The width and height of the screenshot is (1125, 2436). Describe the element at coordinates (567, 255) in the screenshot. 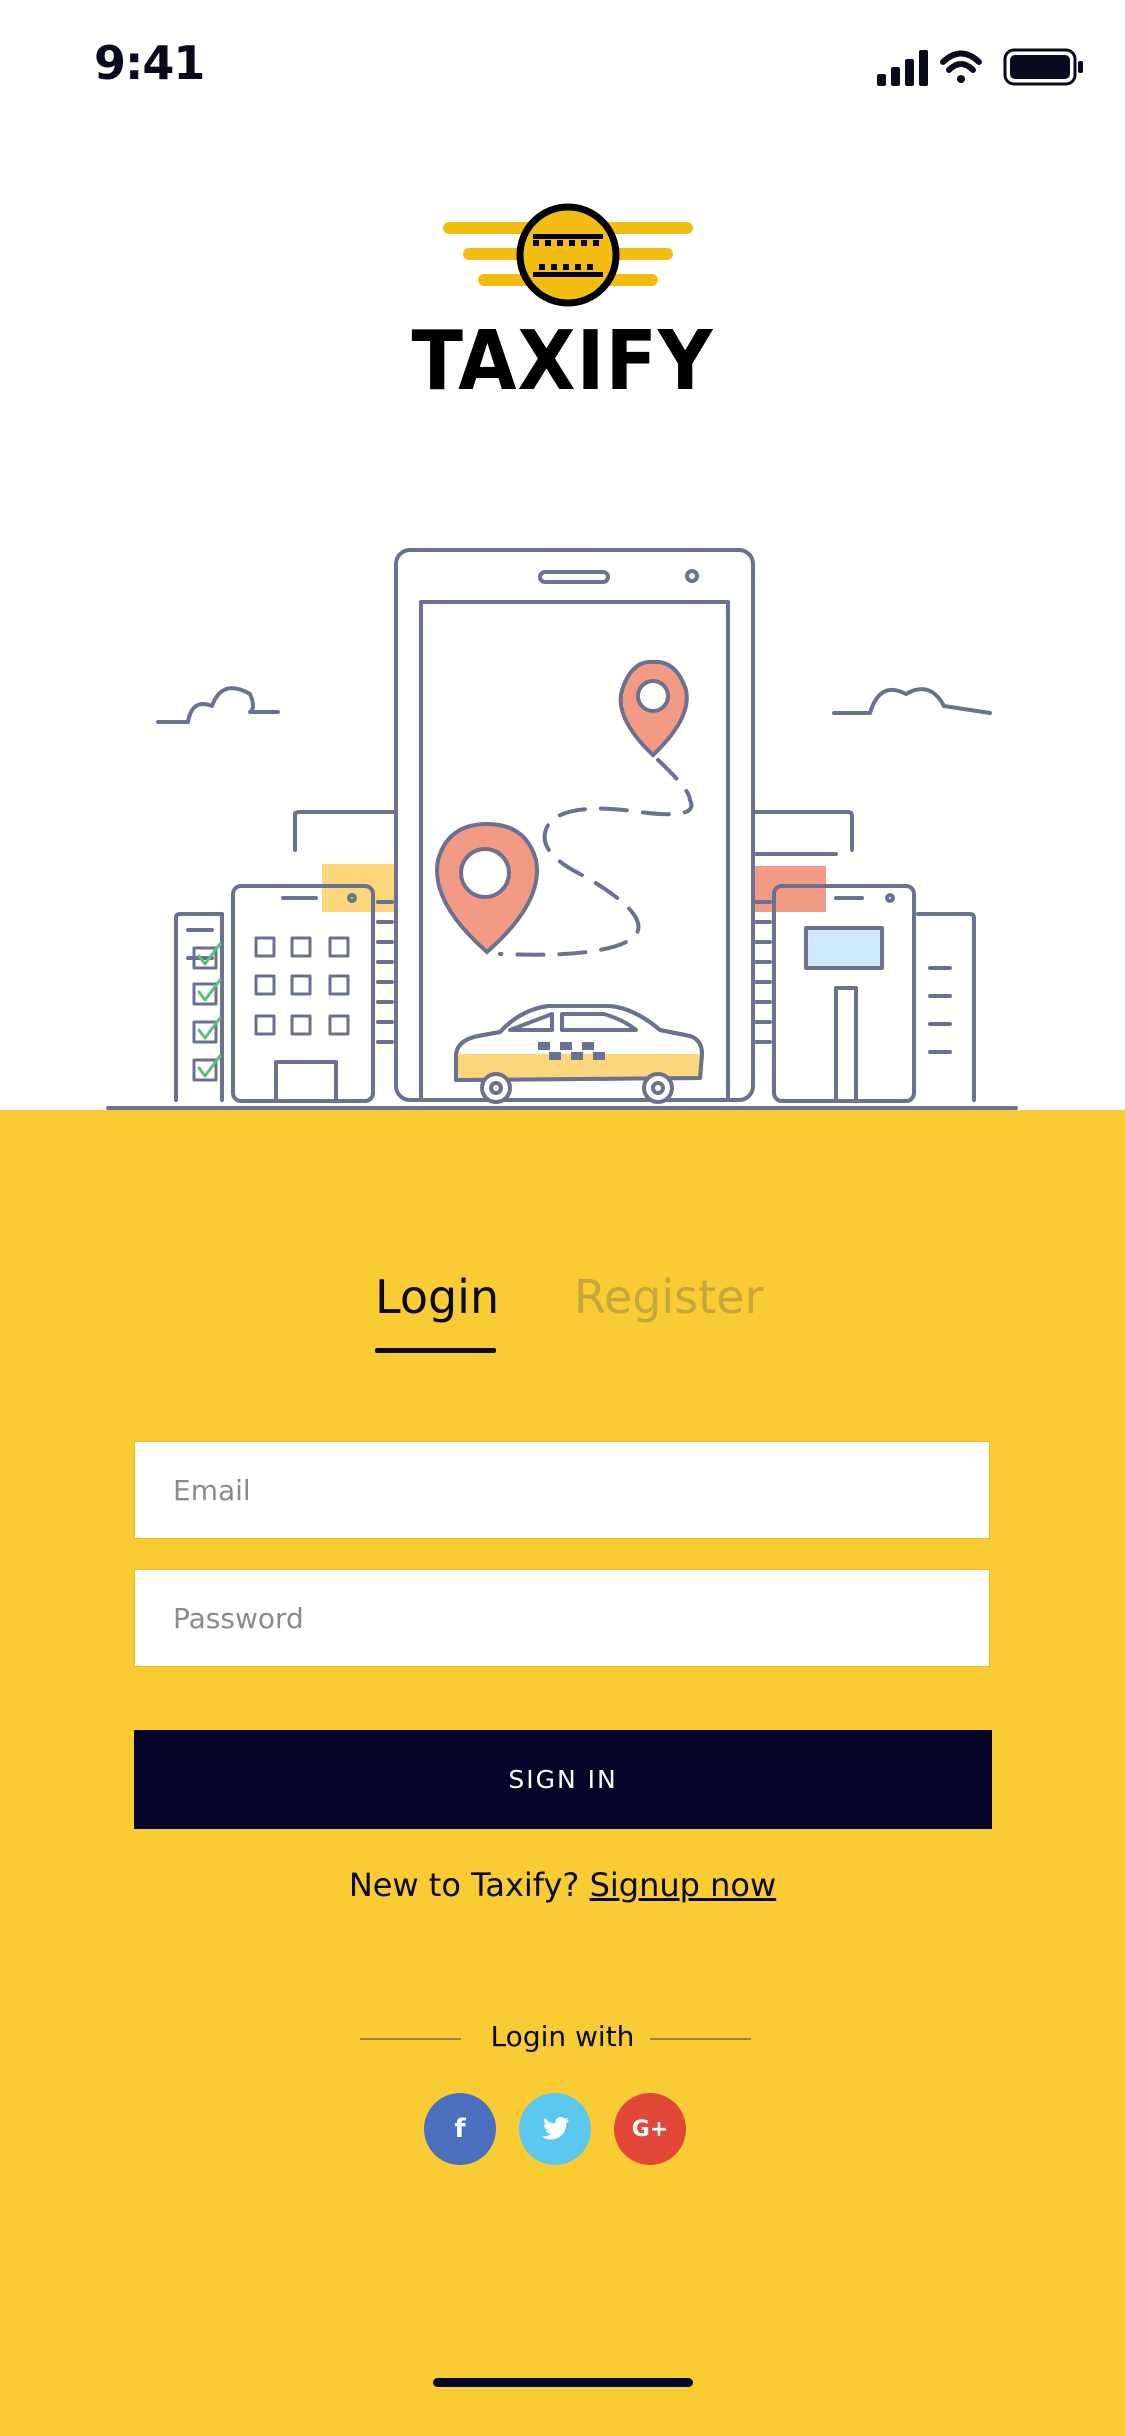

I see `taxi-logo-icon` at that location.